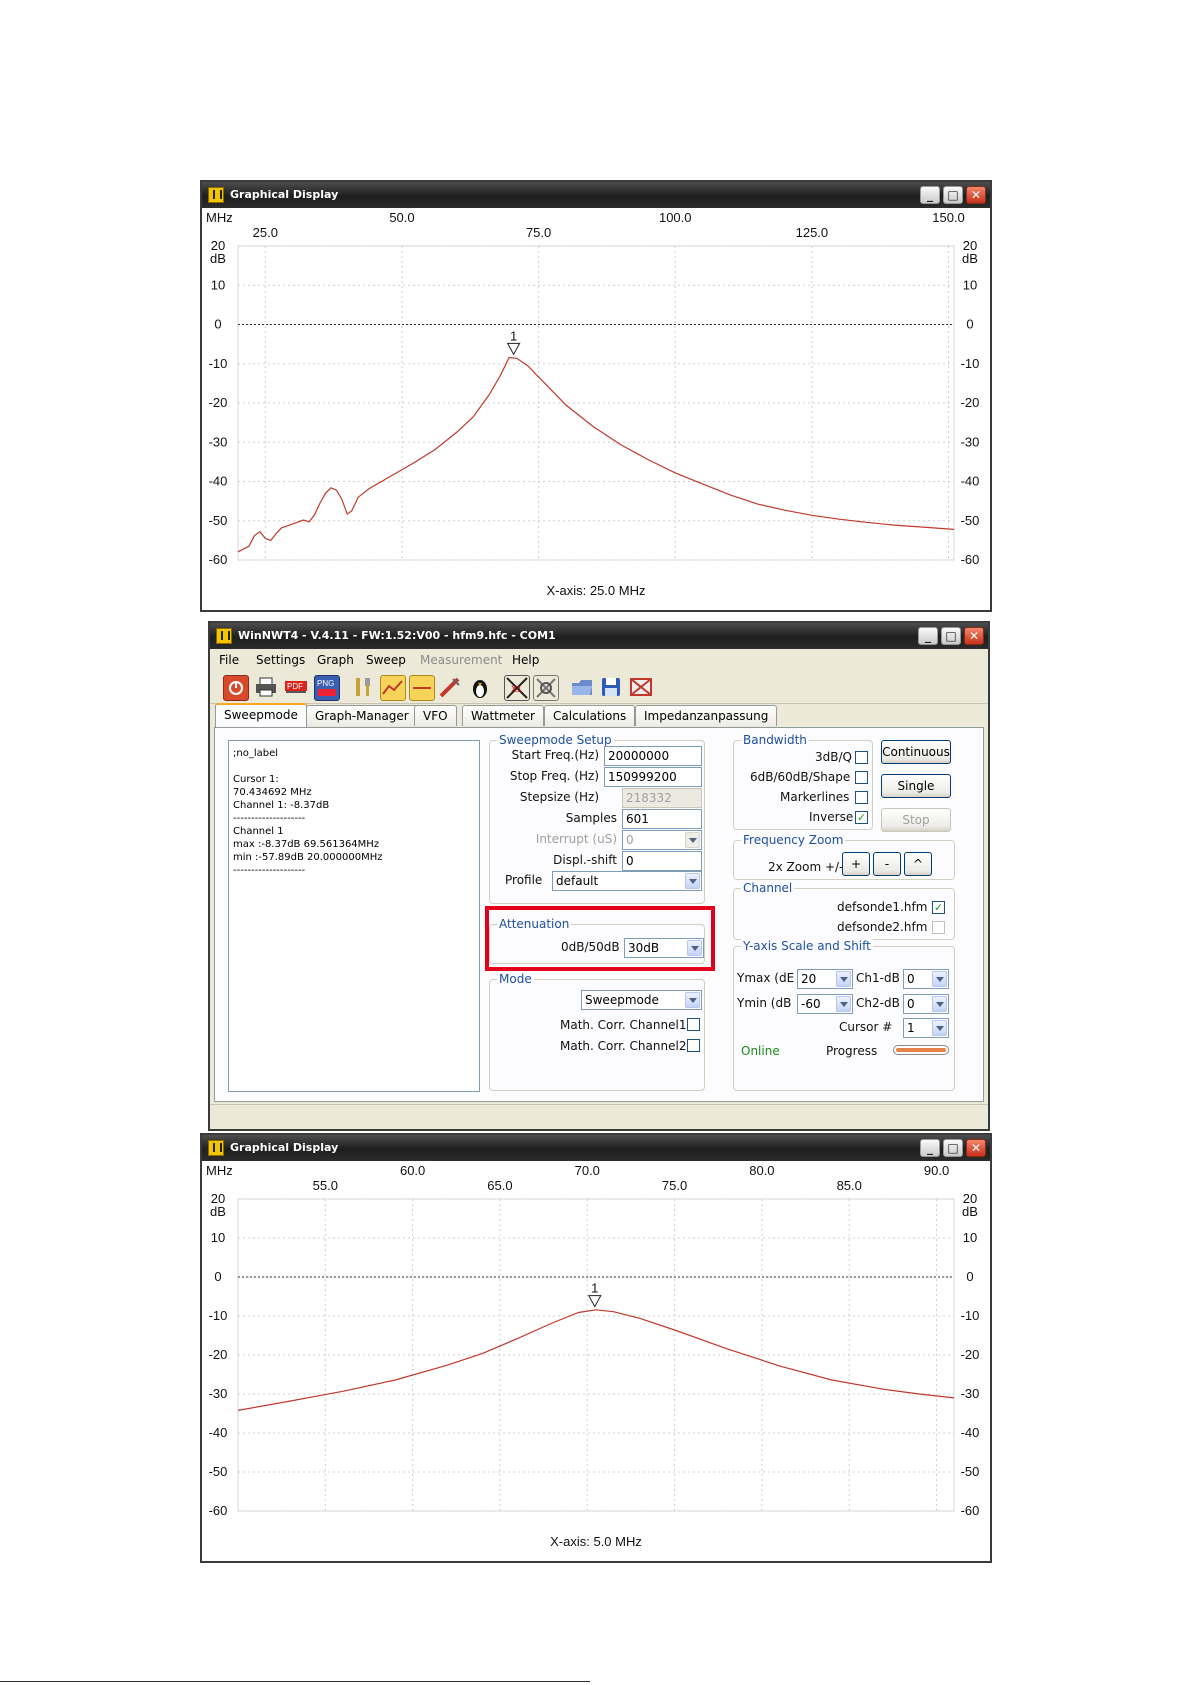 This screenshot has height=1685, width=1191. What do you see at coordinates (546, 688) in the screenshot?
I see `zoom-fit-icon` at bounding box center [546, 688].